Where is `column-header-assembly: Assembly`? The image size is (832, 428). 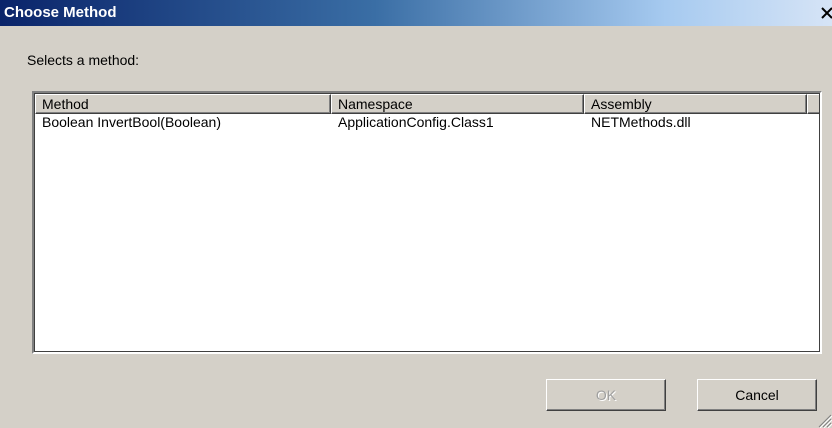 column-header-assembly: Assembly is located at coordinates (695, 104).